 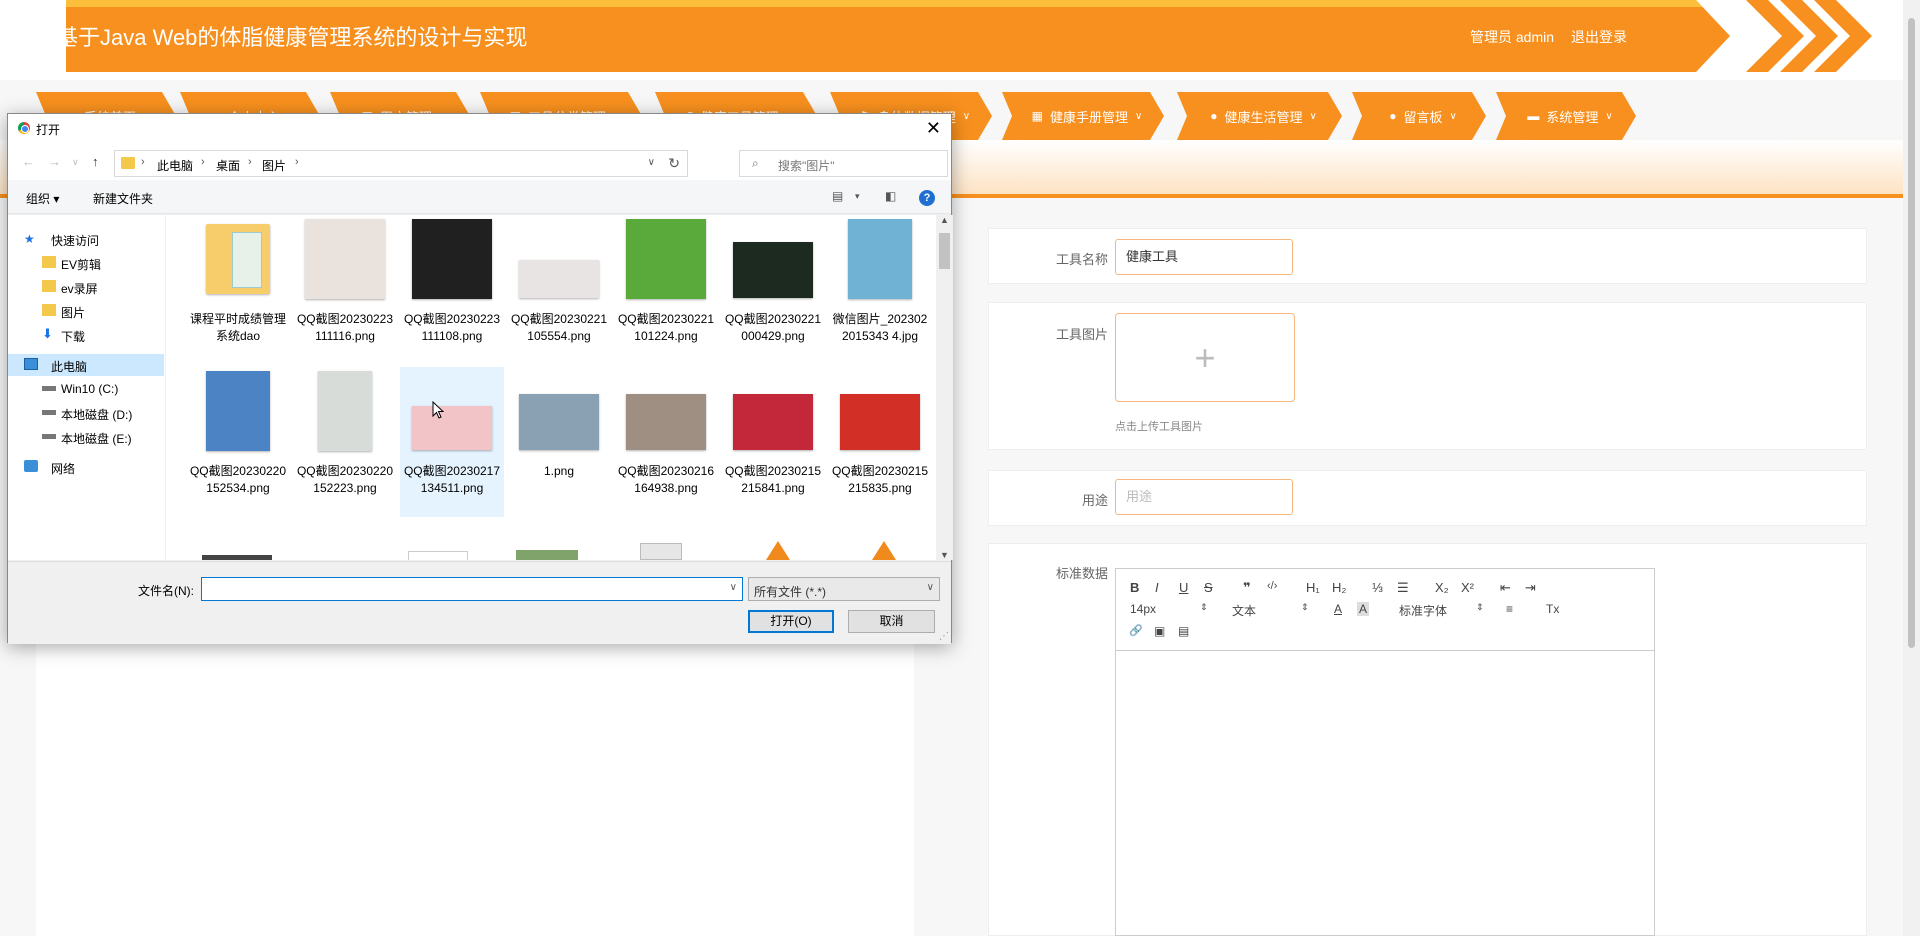 What do you see at coordinates (86, 311) in the screenshot?
I see `tree-item-pictures: 图片` at bounding box center [86, 311].